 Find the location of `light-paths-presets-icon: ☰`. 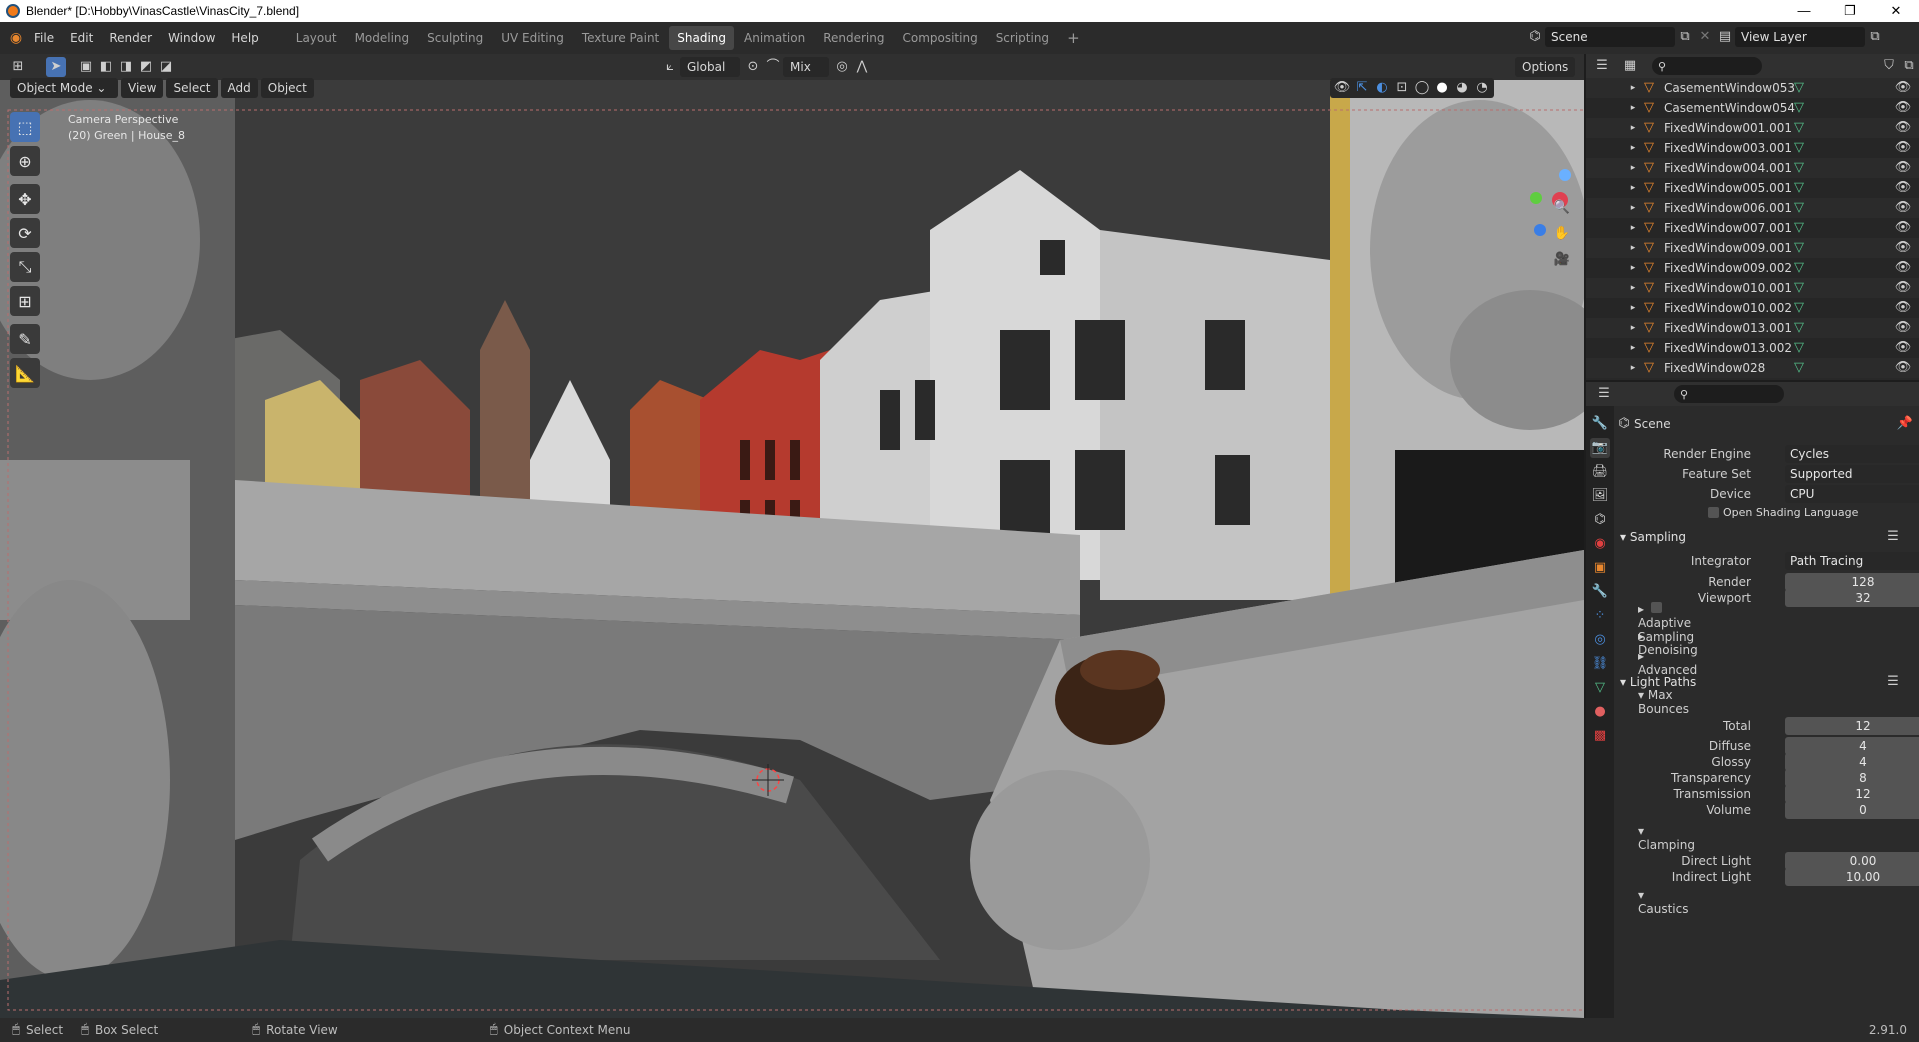

light-paths-presets-icon: ☰ is located at coordinates (1893, 682).